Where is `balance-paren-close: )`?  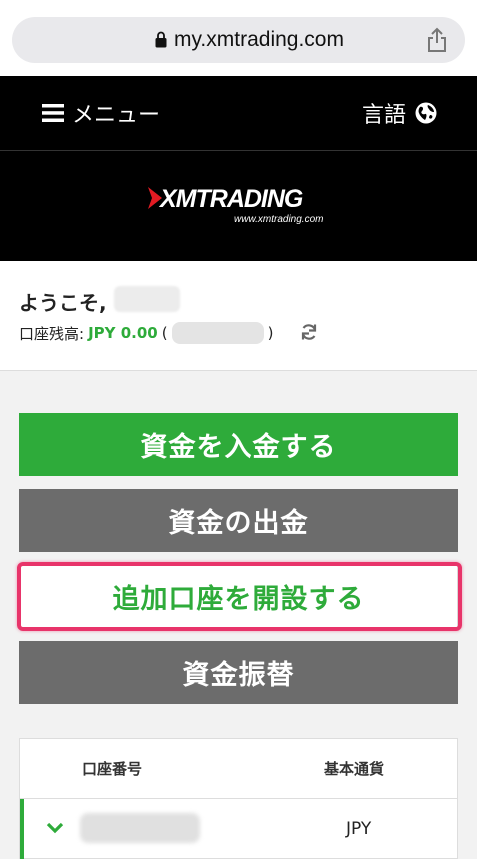
balance-paren-close: ) is located at coordinates (270, 333).